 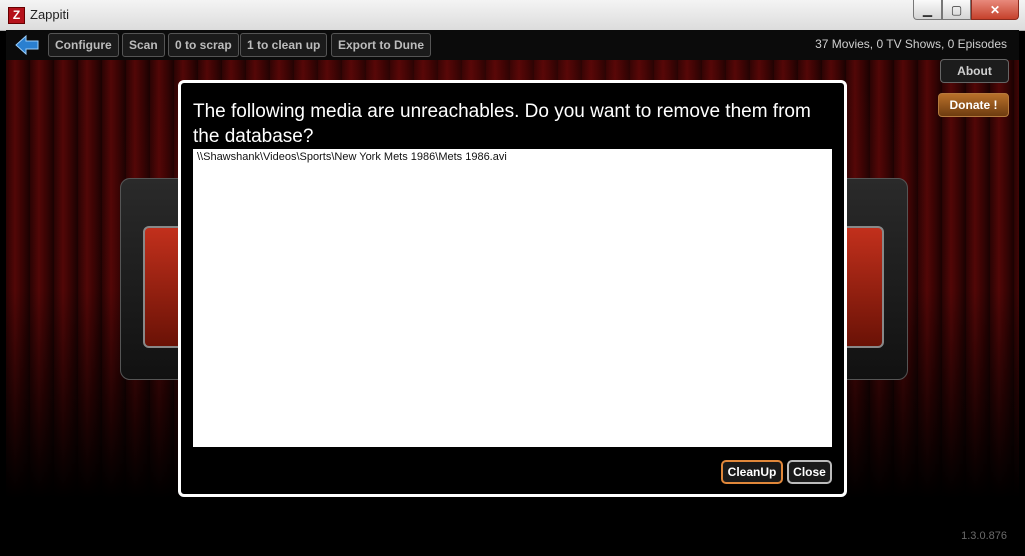 What do you see at coordinates (752, 472) in the screenshot?
I see `cleanup-button: CleanUp` at bounding box center [752, 472].